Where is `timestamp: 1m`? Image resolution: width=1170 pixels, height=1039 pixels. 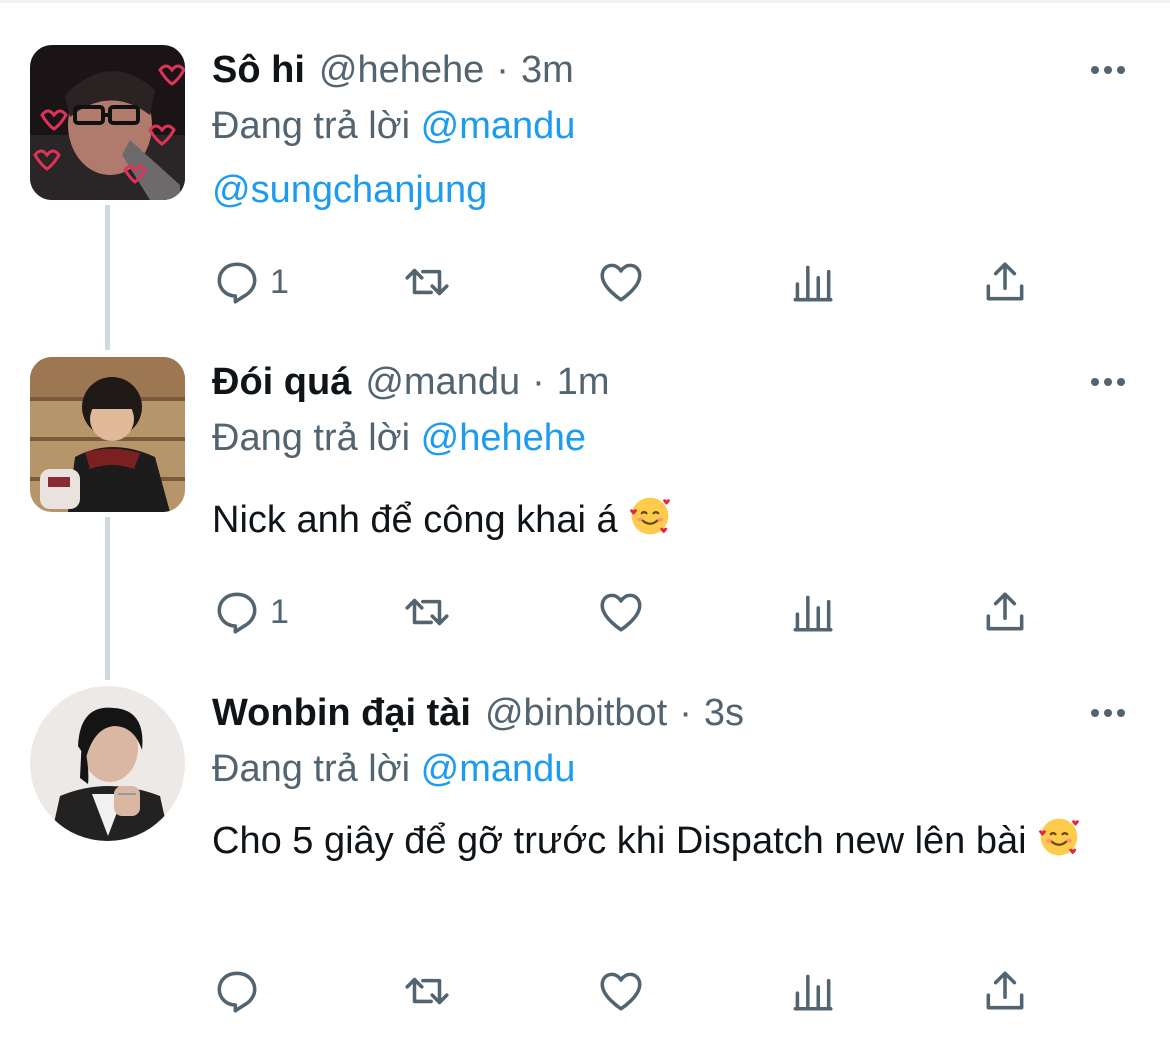 timestamp: 1m is located at coordinates (583, 382).